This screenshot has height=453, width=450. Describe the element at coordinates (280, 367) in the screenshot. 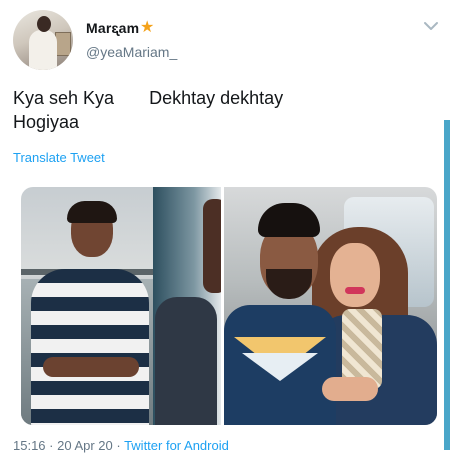

I see `photo-man-chevron-white` at that location.